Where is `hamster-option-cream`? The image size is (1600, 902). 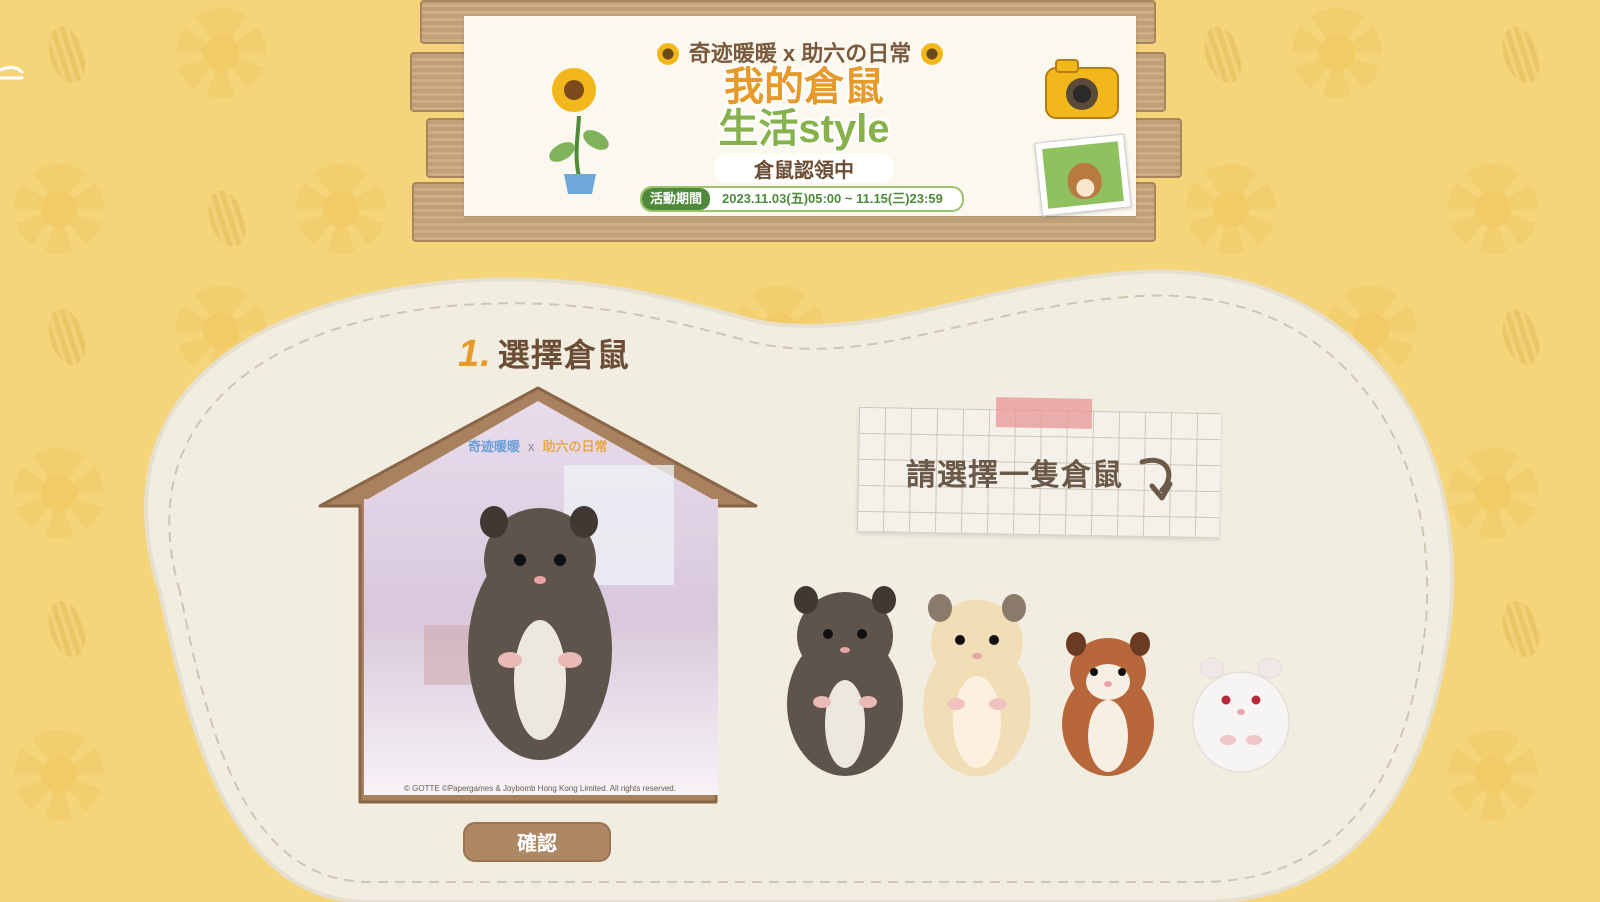 hamster-option-cream is located at coordinates (977, 685).